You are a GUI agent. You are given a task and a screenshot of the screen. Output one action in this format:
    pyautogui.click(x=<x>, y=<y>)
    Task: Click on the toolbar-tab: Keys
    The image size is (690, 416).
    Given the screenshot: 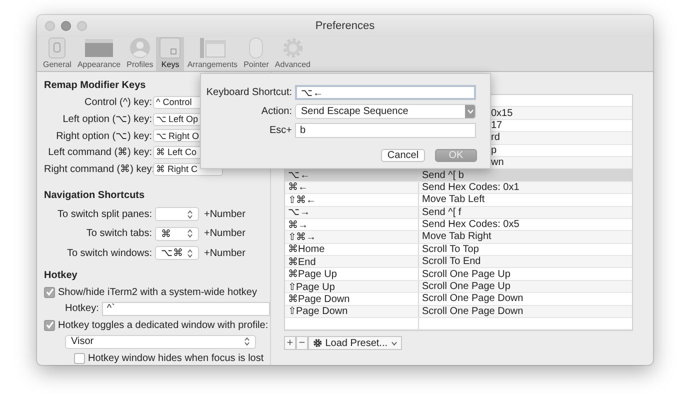 What is the action you would take?
    pyautogui.click(x=170, y=54)
    